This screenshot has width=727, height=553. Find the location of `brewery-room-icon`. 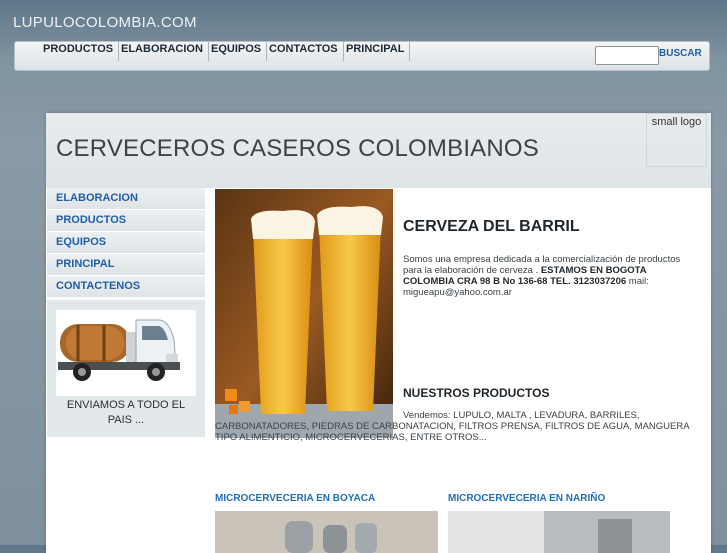

brewery-room-icon is located at coordinates (559, 532).